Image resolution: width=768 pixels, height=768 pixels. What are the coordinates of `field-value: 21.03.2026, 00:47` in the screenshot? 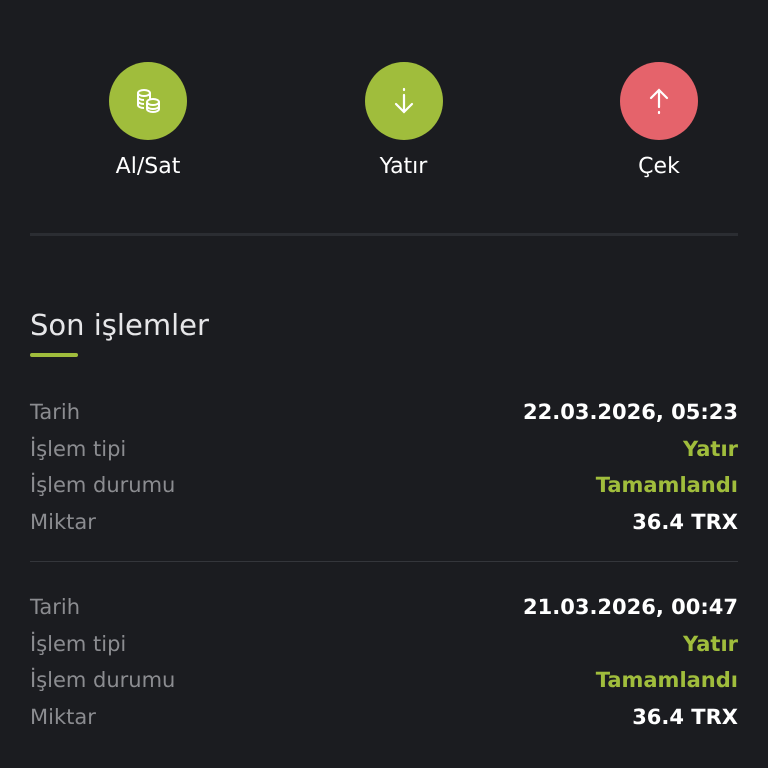 It's located at (630, 608).